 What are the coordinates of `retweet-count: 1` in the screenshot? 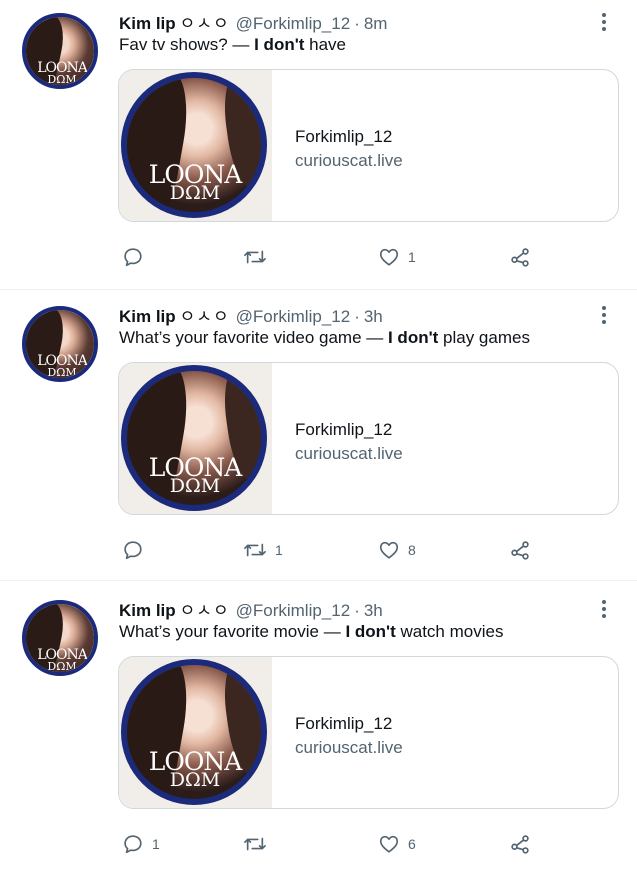 It's located at (279, 550).